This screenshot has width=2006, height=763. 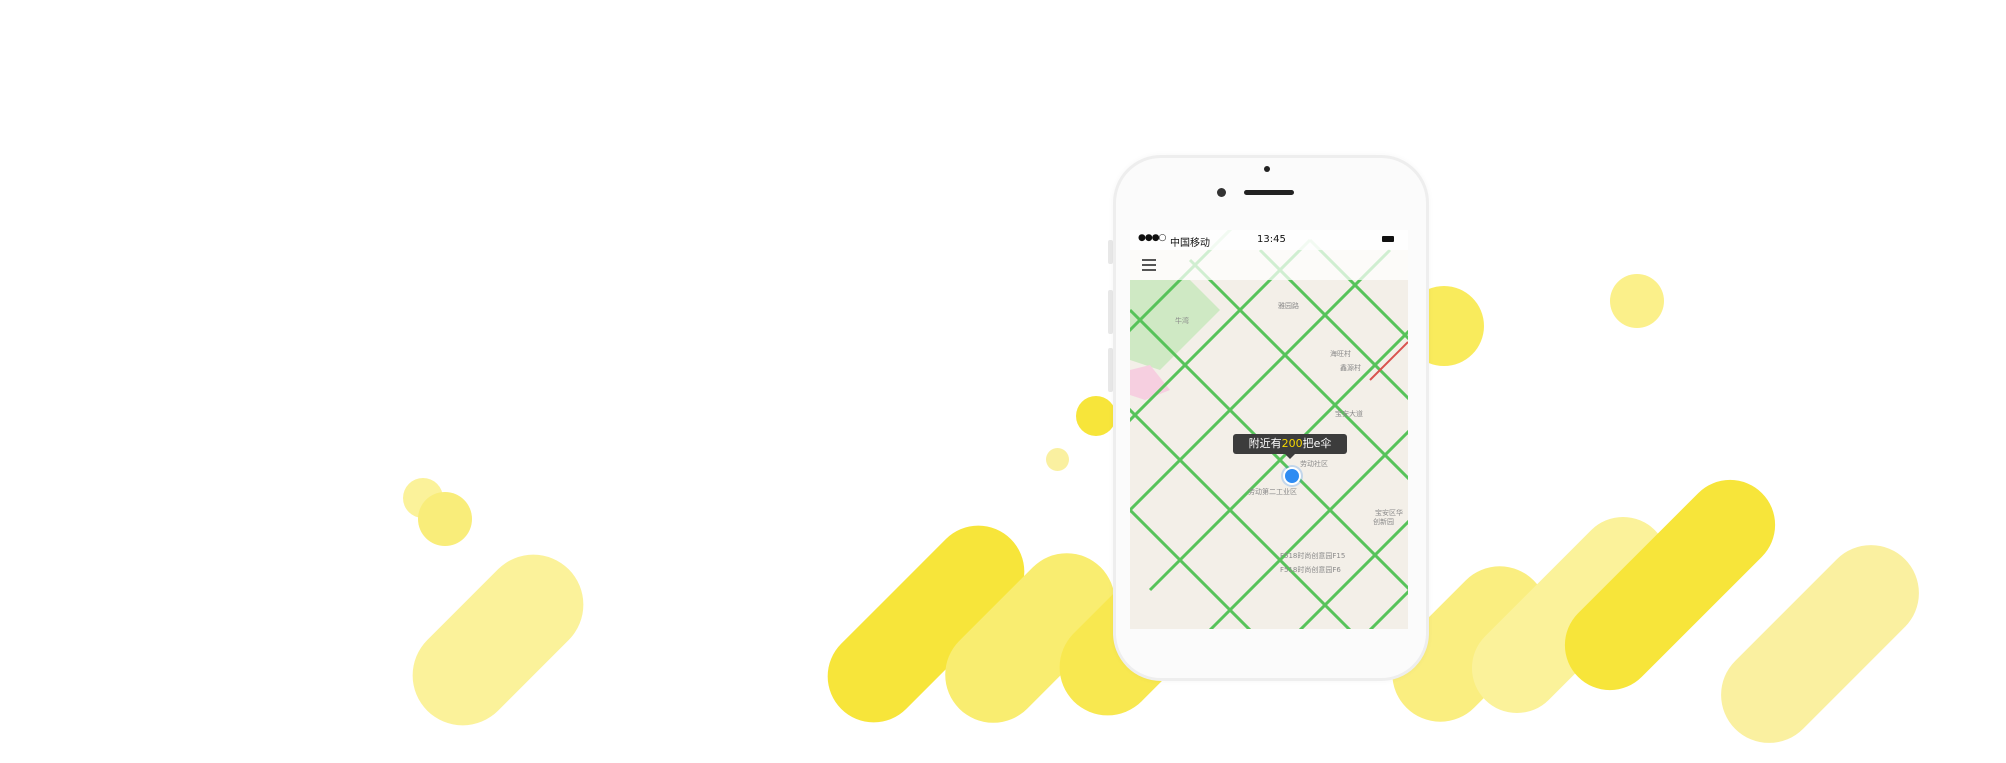 What do you see at coordinates (1383, 521) in the screenshot?
I see `map-label: 创新园` at bounding box center [1383, 521].